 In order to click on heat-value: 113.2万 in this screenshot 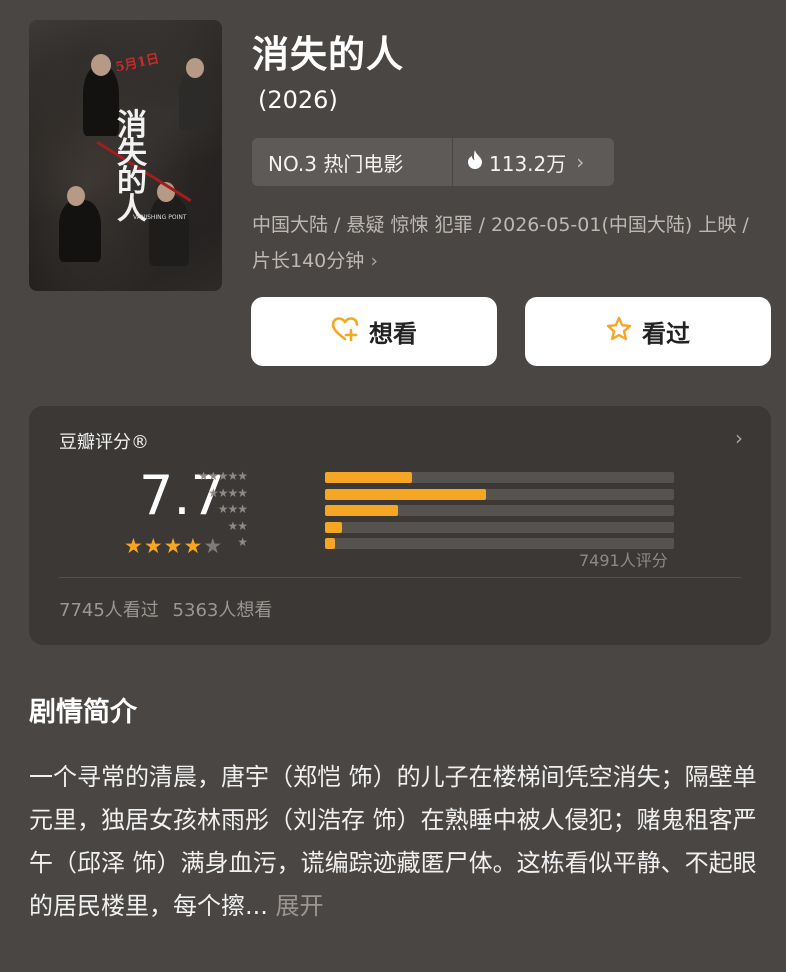, I will do `click(528, 163)`.